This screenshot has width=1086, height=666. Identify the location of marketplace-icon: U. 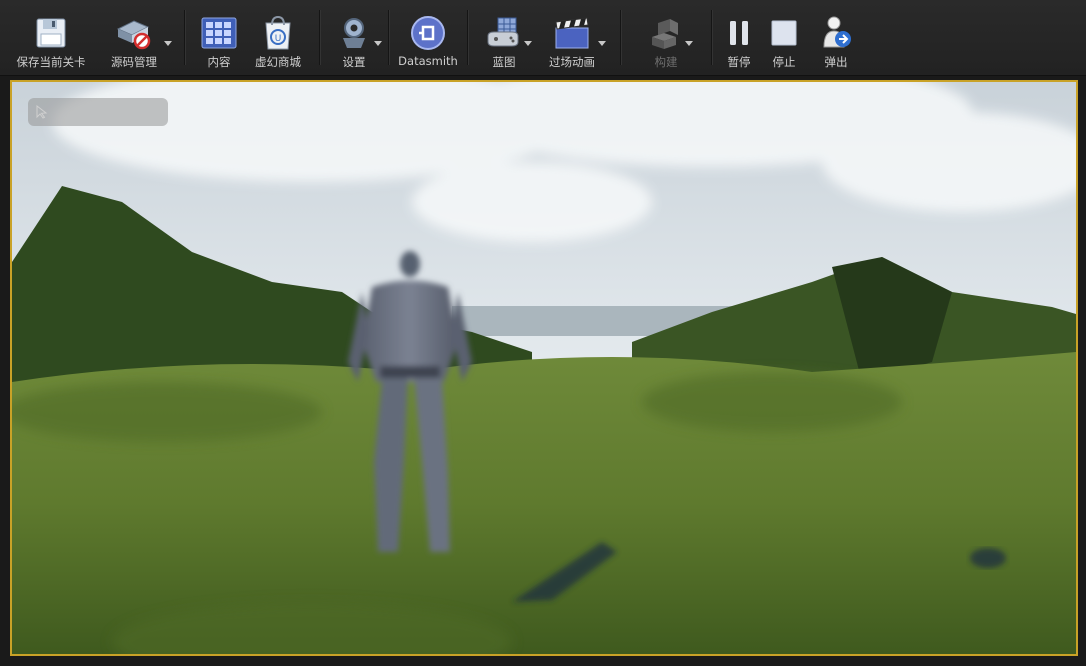
(278, 32).